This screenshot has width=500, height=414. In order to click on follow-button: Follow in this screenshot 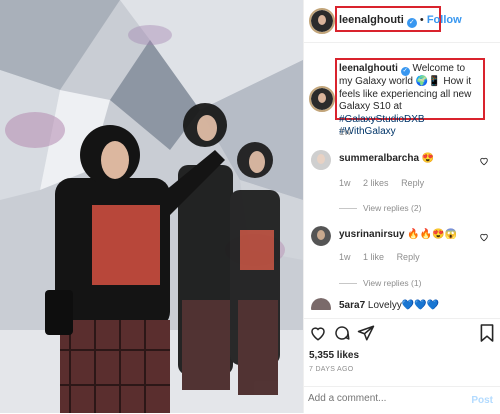, I will do `click(444, 20)`.